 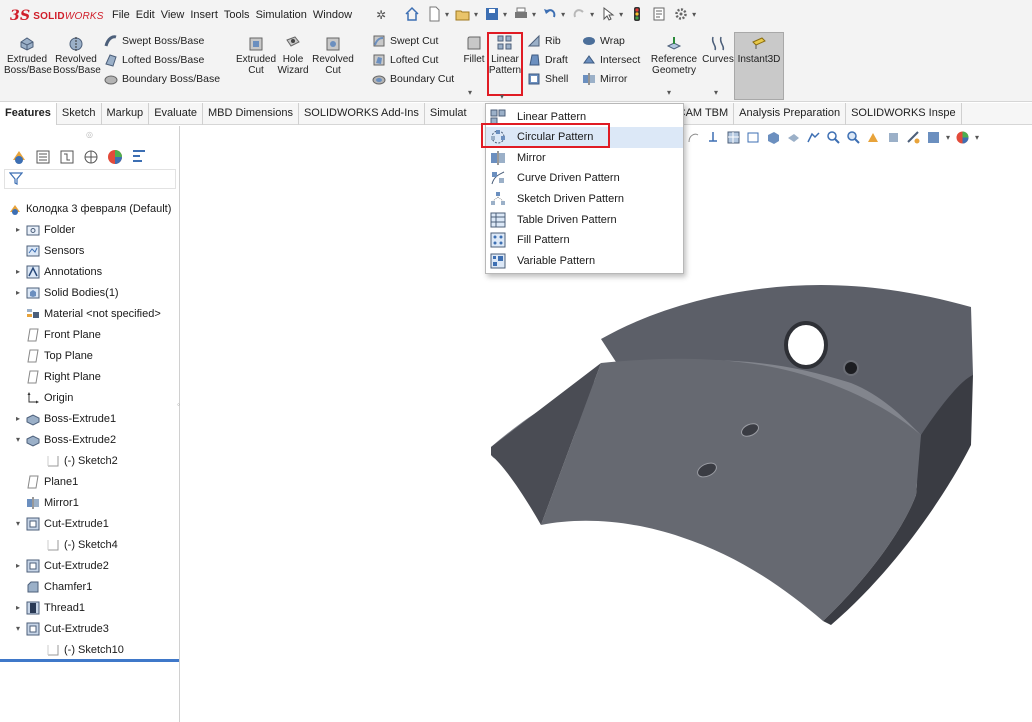 I want to click on revolved-cut-button: Revolved Cut, so click(x=333, y=55).